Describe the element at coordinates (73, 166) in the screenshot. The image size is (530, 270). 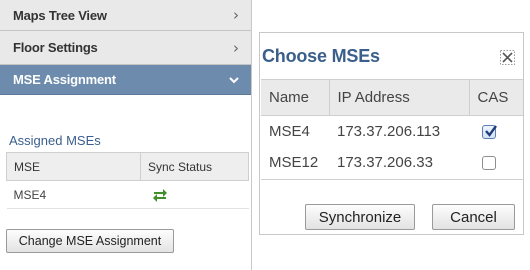
I see `column-header-mse: MSE` at that location.